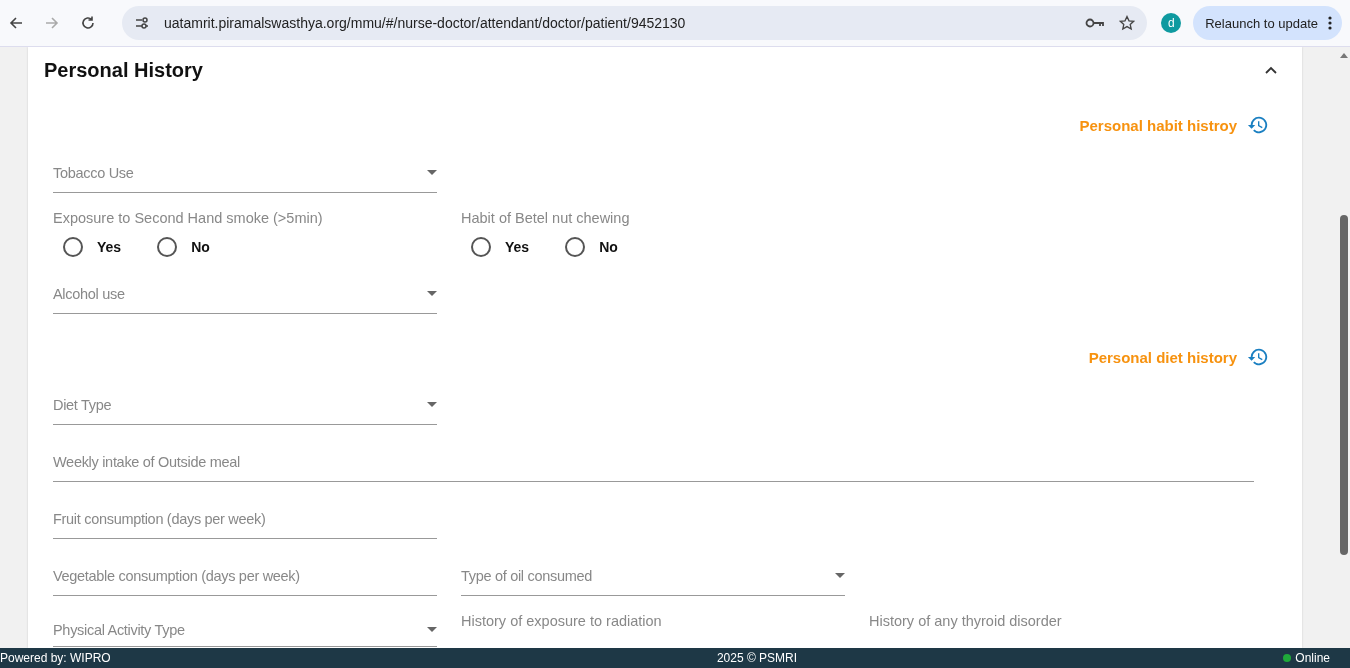 This screenshot has height=668, width=1350. Describe the element at coordinates (966, 621) in the screenshot. I see `question-label: History of any thyroid disorder` at that location.